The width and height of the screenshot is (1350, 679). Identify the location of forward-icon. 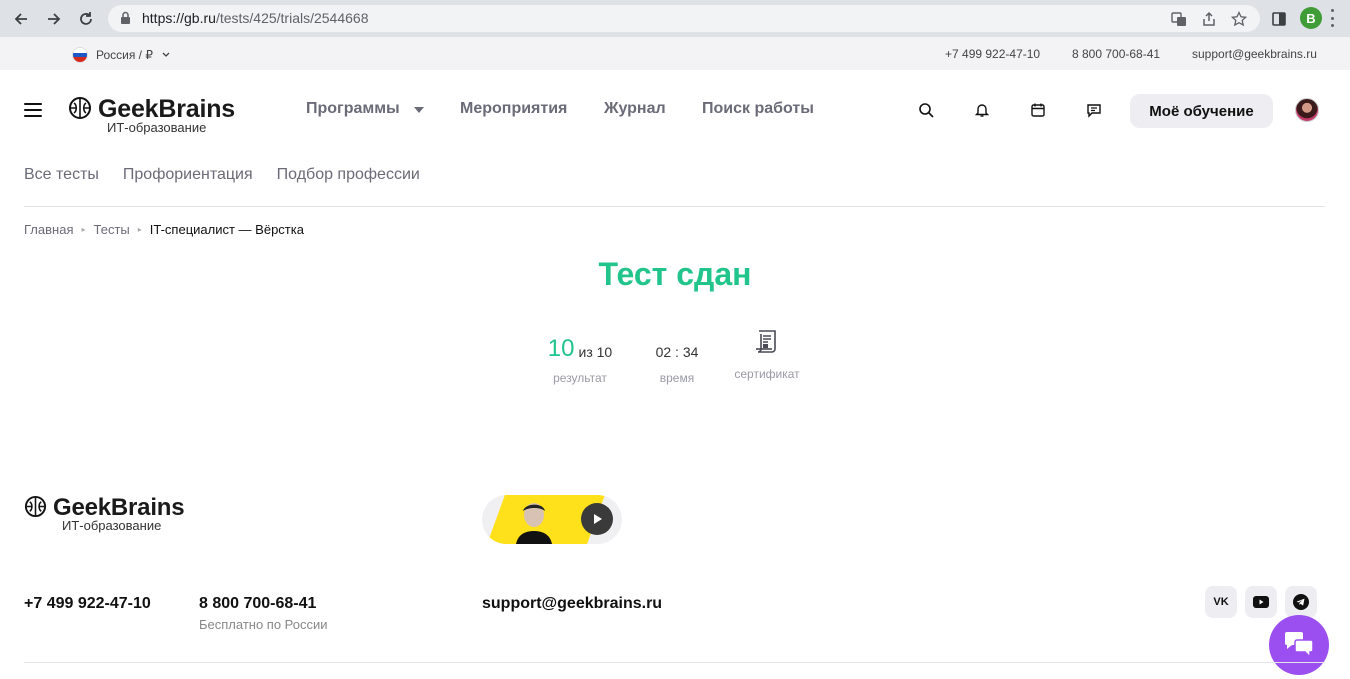
(54, 19).